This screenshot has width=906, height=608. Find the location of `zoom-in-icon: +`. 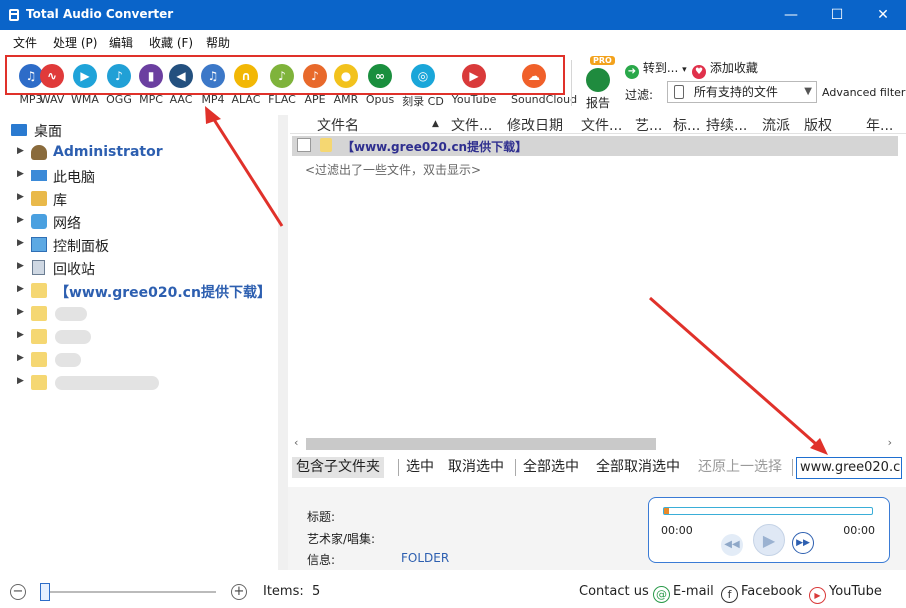

zoom-in-icon: + is located at coordinates (239, 592).